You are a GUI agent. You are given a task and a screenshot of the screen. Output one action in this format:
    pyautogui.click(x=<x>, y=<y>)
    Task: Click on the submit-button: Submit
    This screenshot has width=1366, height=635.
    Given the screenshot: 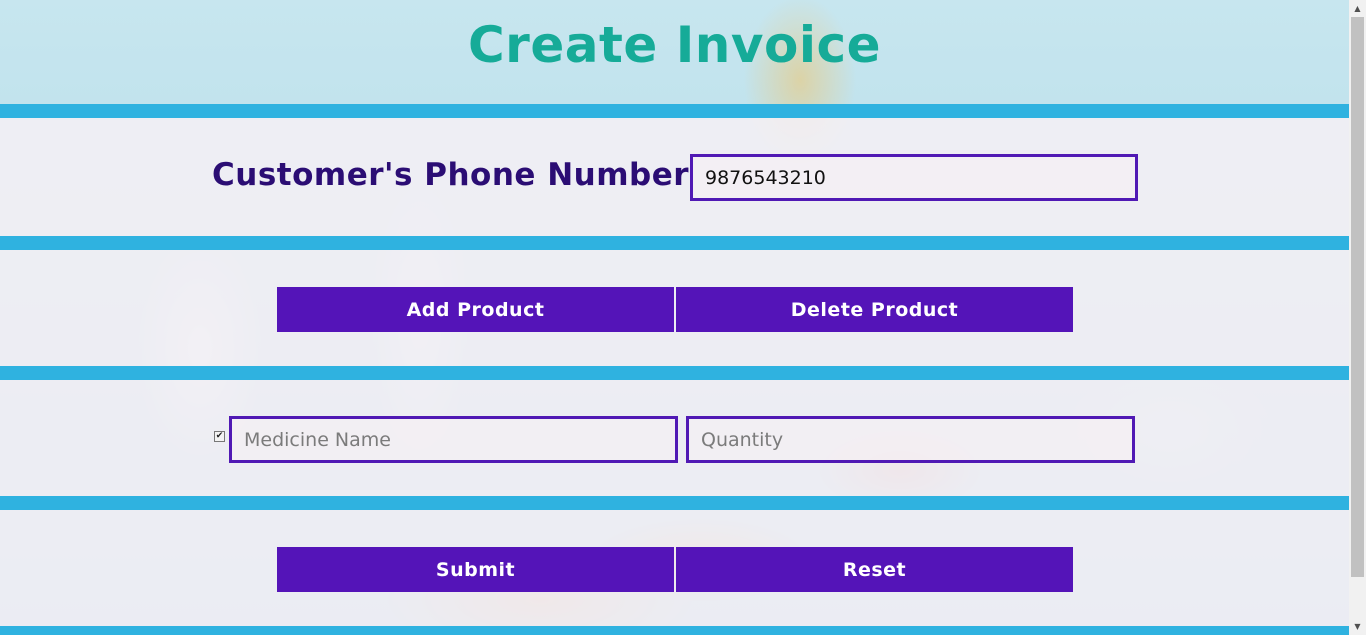 What is the action you would take?
    pyautogui.click(x=475, y=569)
    